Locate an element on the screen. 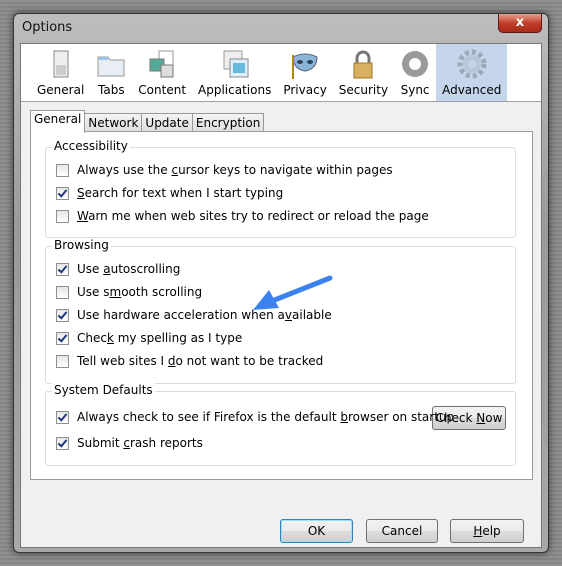 The width and height of the screenshot is (562, 566). toolbar-security: Security is located at coordinates (363, 72).